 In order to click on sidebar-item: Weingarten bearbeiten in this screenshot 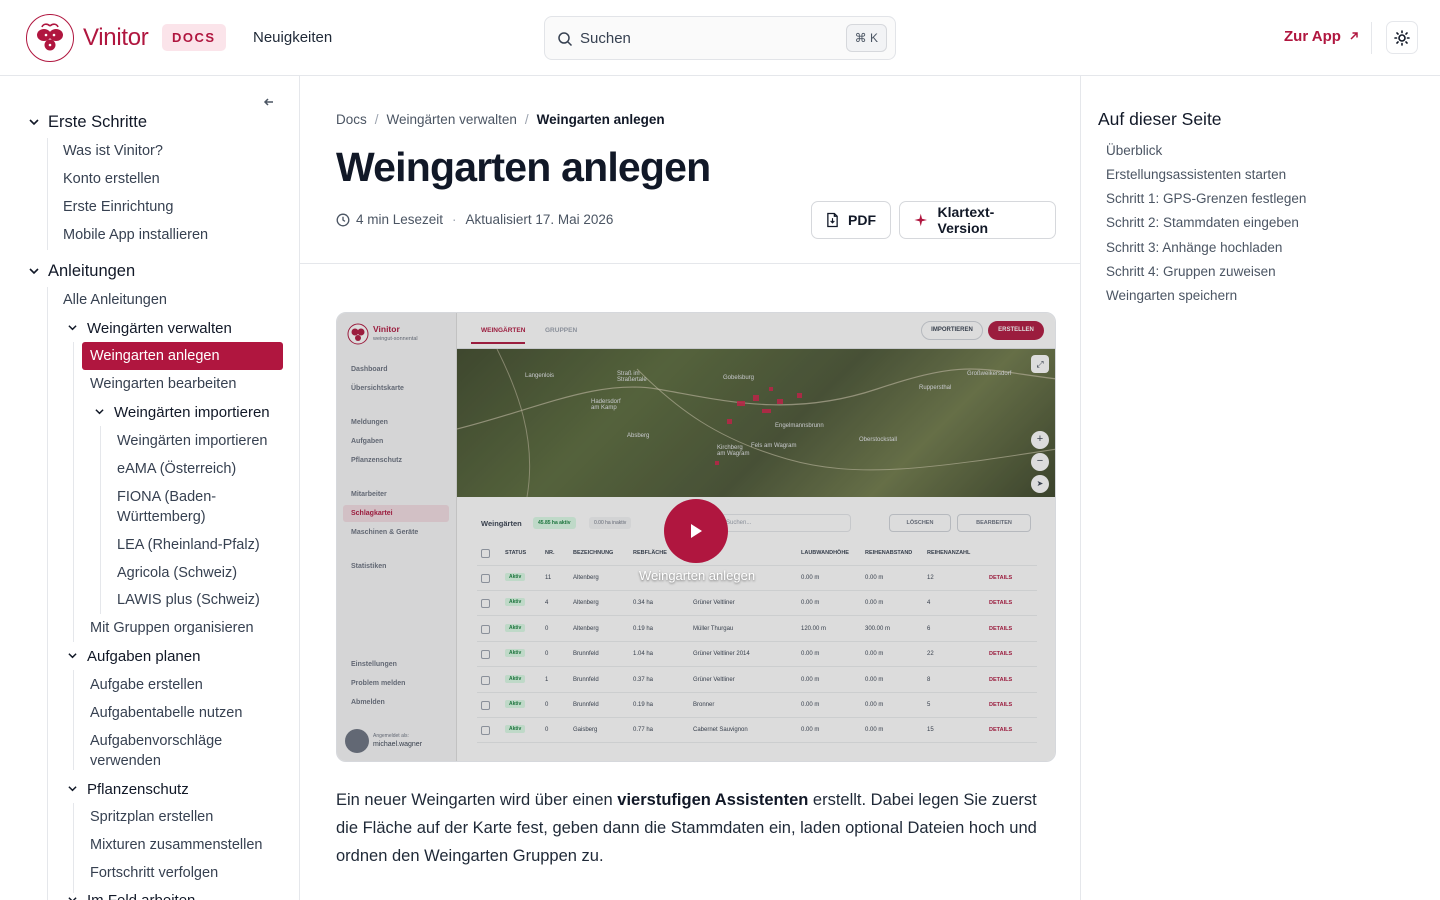, I will do `click(163, 384)`.